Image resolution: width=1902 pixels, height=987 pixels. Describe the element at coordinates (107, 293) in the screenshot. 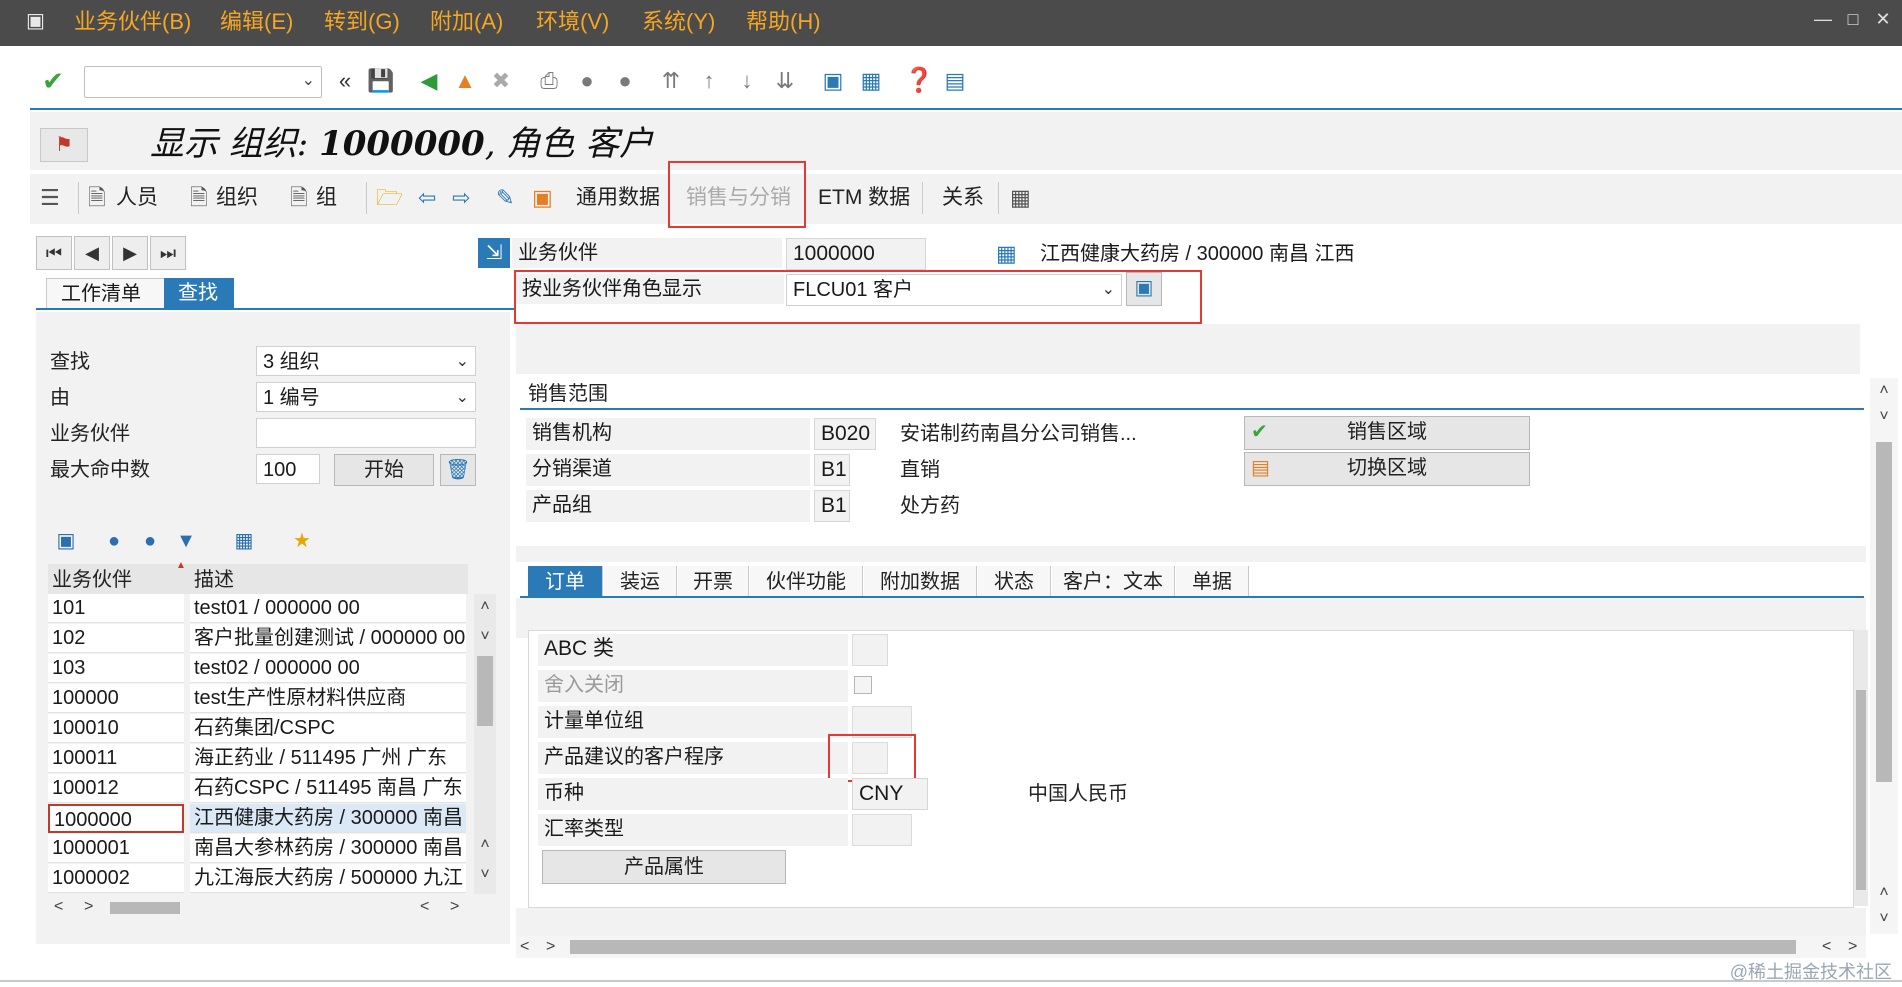

I see `tab-worklist: 工作清单` at that location.